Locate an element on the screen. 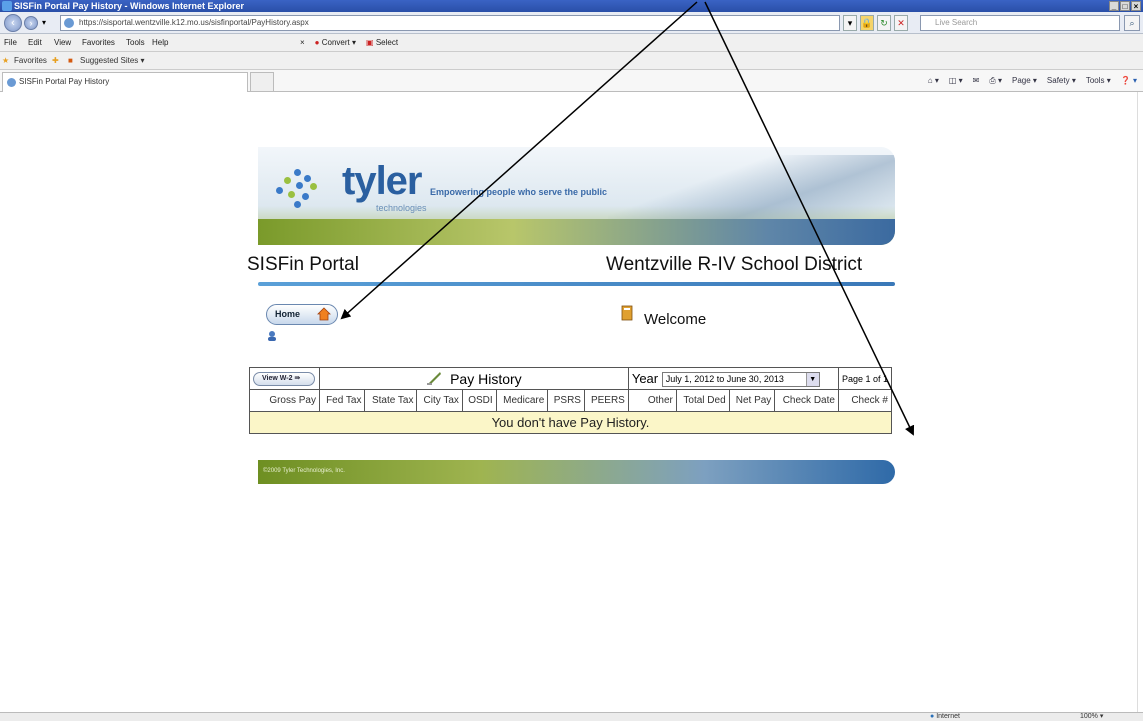 The height and width of the screenshot is (721, 1143). globe-icon: ● is located at coordinates (932, 716).